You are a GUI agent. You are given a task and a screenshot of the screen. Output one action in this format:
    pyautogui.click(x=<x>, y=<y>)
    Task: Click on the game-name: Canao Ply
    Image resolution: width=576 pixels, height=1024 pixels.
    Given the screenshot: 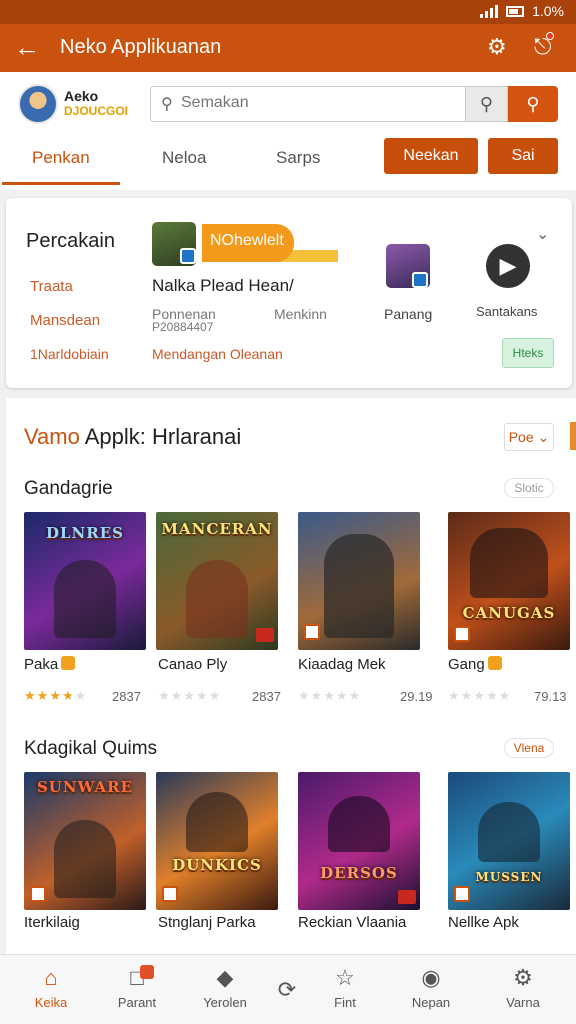 What is the action you would take?
    pyautogui.click(x=192, y=664)
    